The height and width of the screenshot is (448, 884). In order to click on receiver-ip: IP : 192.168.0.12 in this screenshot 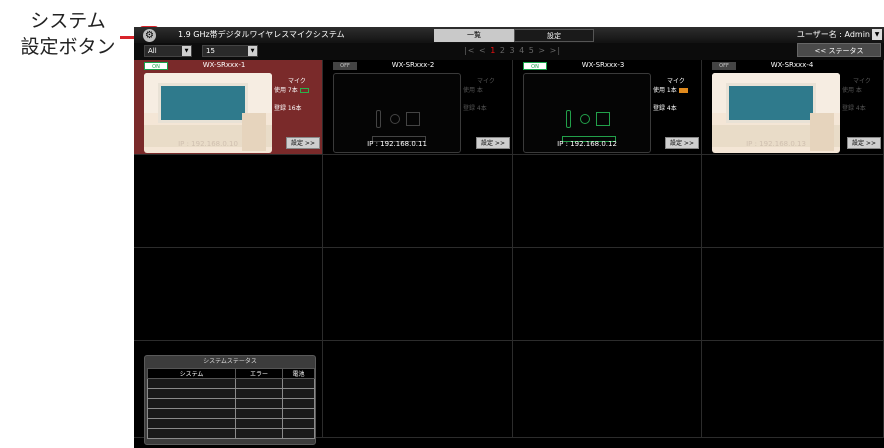, I will do `click(587, 144)`.